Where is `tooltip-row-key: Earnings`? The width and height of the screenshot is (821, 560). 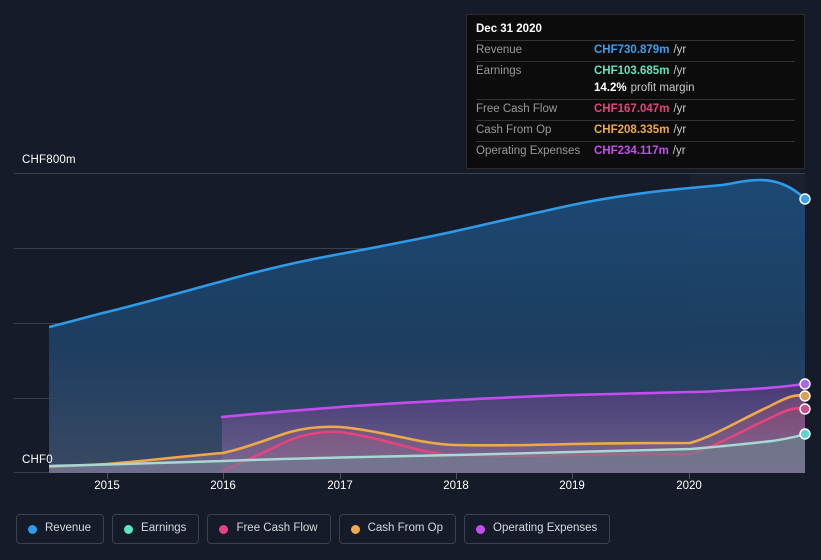 tooltip-row-key: Earnings is located at coordinates (499, 71).